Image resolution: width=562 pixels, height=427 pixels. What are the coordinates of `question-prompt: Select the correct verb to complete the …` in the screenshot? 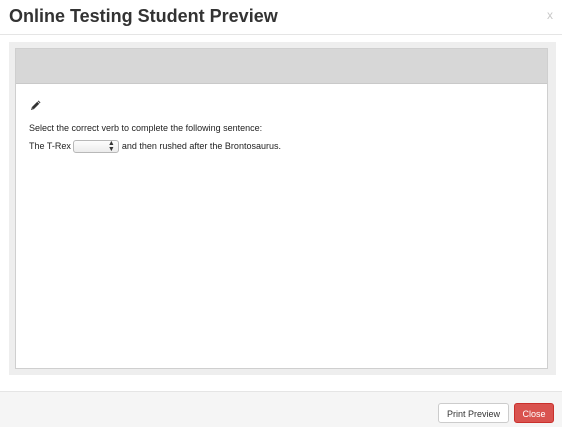 It's located at (146, 128).